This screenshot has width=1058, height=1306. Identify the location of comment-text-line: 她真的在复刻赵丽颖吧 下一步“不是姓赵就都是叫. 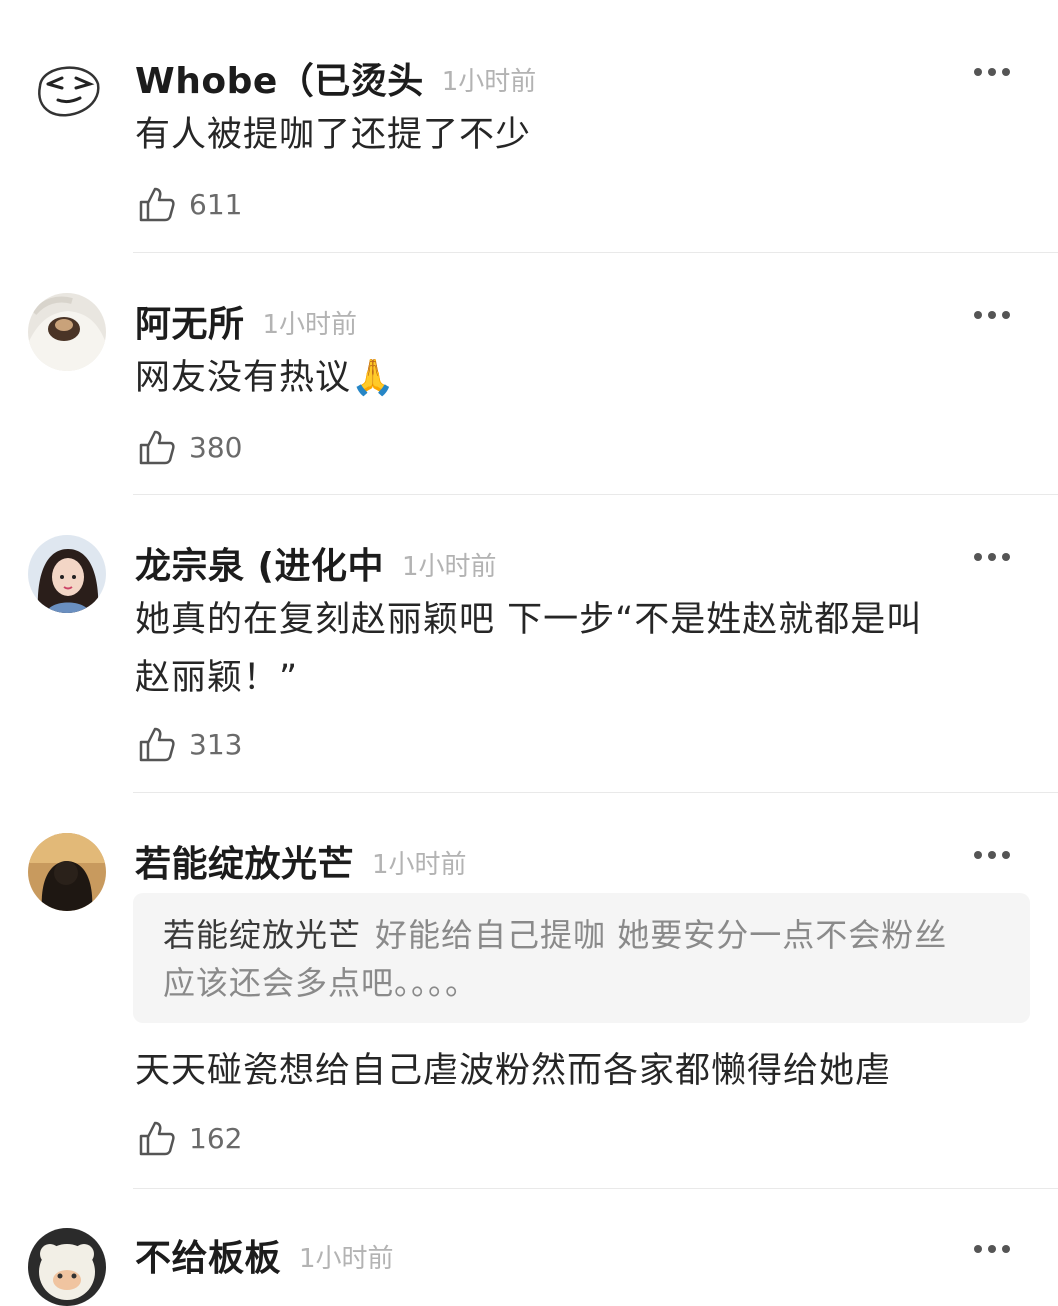
(529, 620).